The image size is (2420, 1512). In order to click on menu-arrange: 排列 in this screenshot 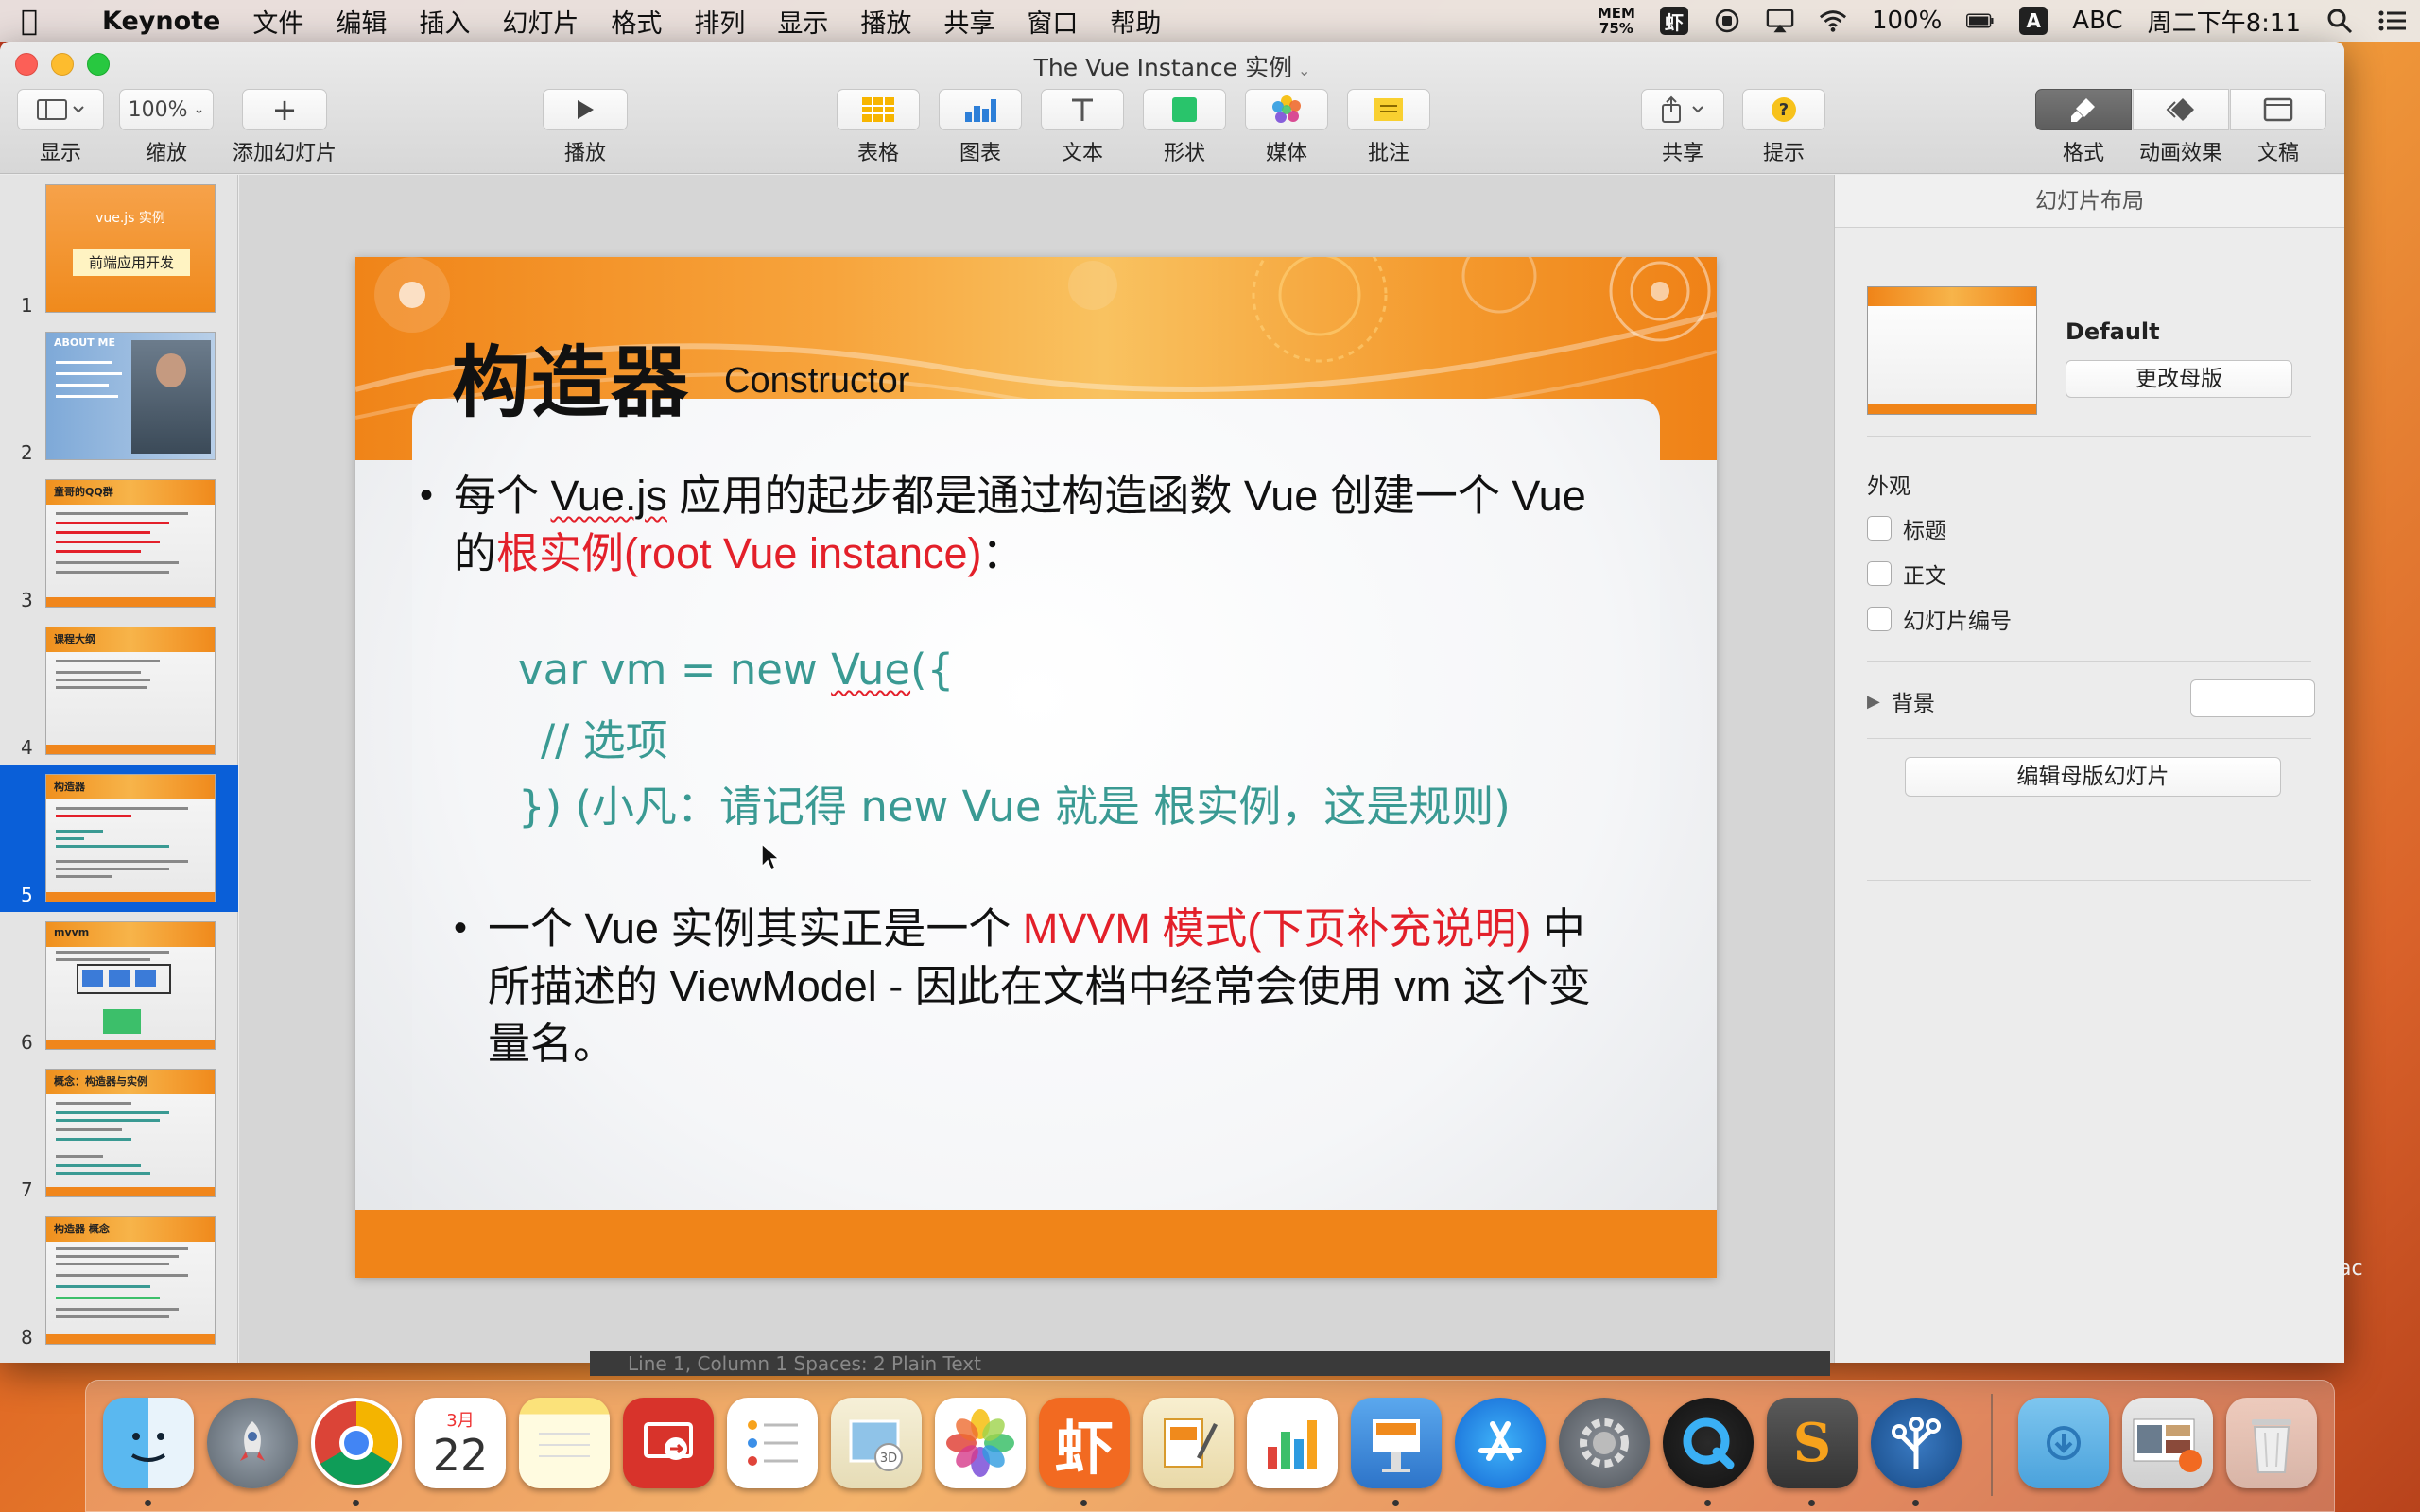, I will do `click(719, 21)`.